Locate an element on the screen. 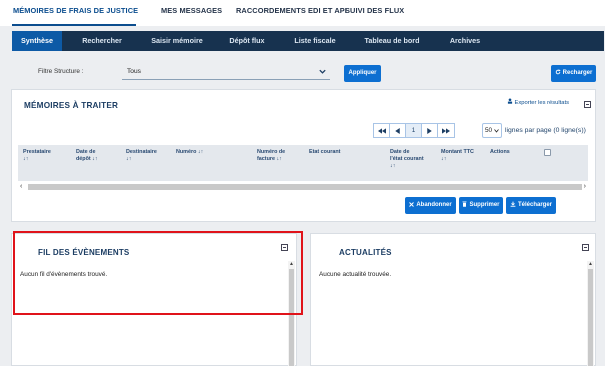 This screenshot has height=366, width=605. column-actions: Actions is located at coordinates (500, 152).